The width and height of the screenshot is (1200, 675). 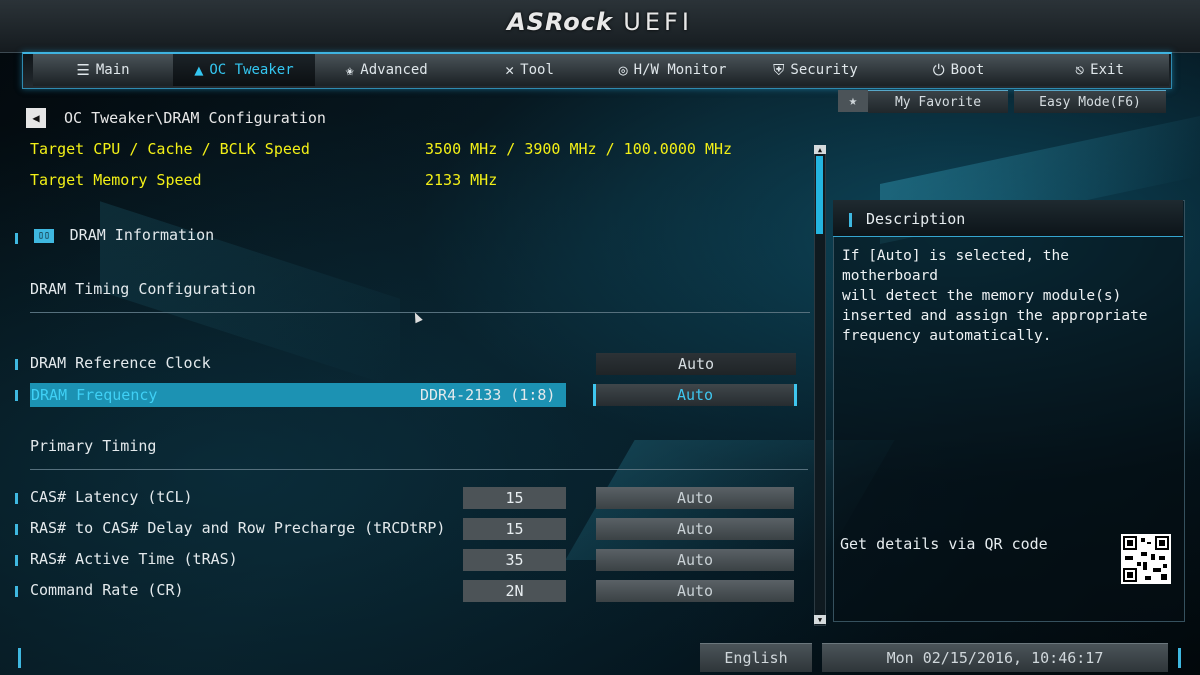 What do you see at coordinates (514, 591) in the screenshot?
I see `command-rate-value: 2N` at bounding box center [514, 591].